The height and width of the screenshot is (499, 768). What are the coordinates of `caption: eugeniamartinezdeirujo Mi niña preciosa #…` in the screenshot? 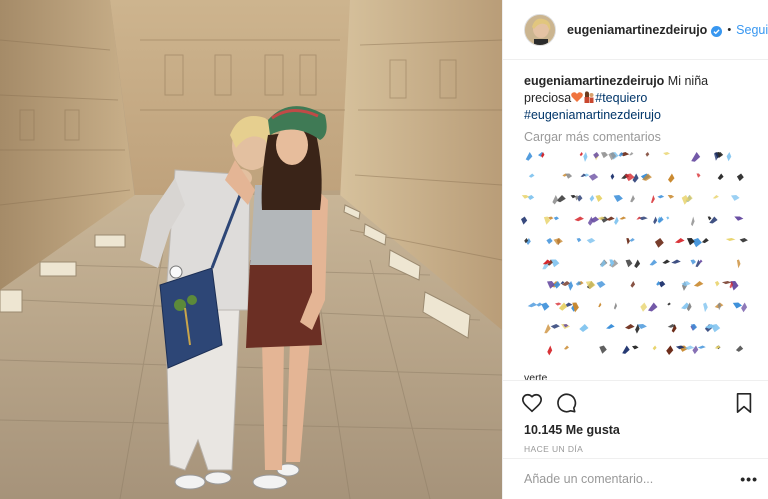 It's located at (637, 98).